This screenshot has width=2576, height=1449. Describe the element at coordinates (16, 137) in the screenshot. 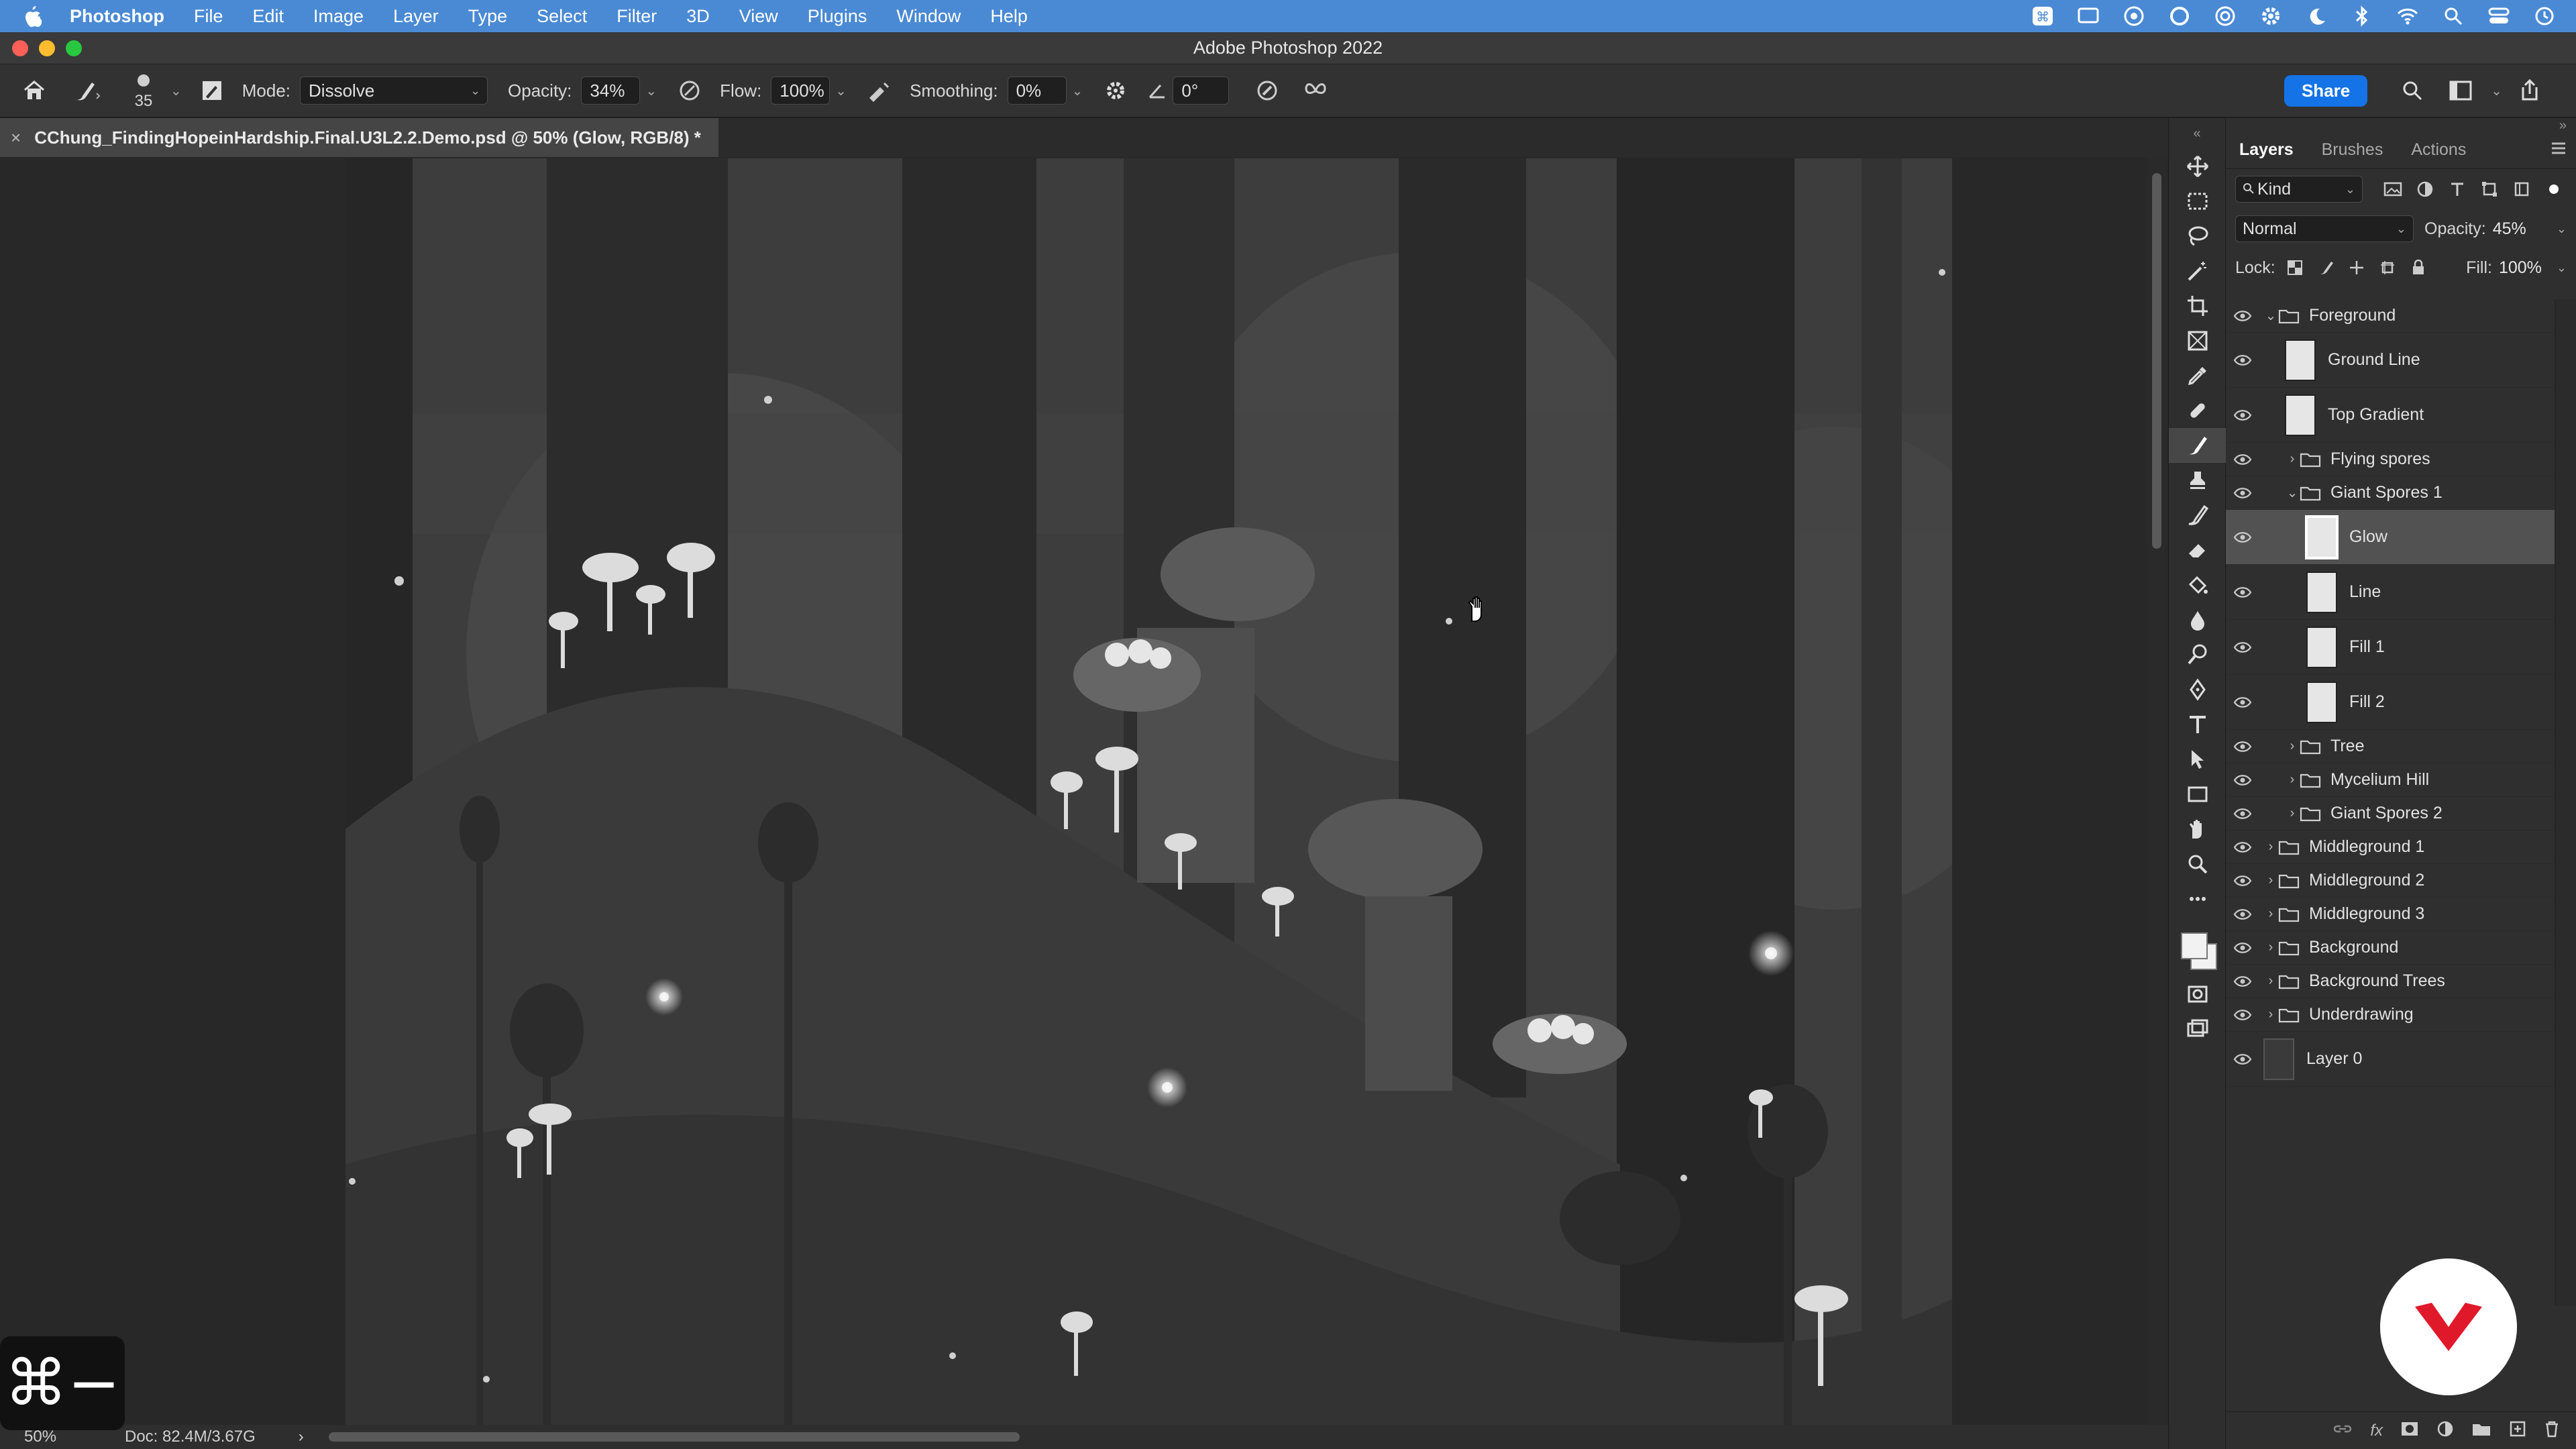

I see `close-tab-icon: ×` at that location.